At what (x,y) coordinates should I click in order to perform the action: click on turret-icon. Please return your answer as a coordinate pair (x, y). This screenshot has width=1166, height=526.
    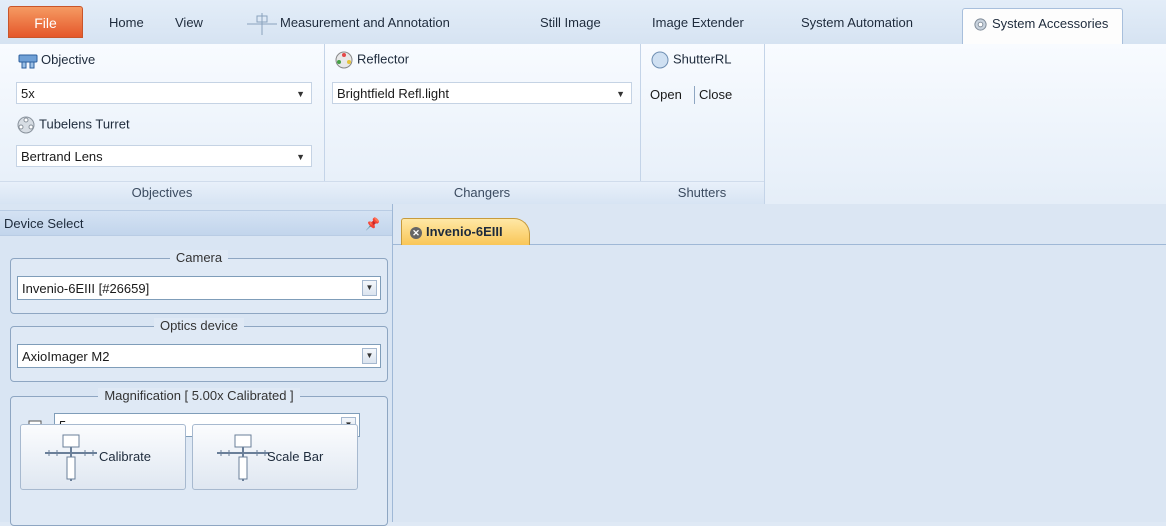
    Looking at the image, I should click on (26, 125).